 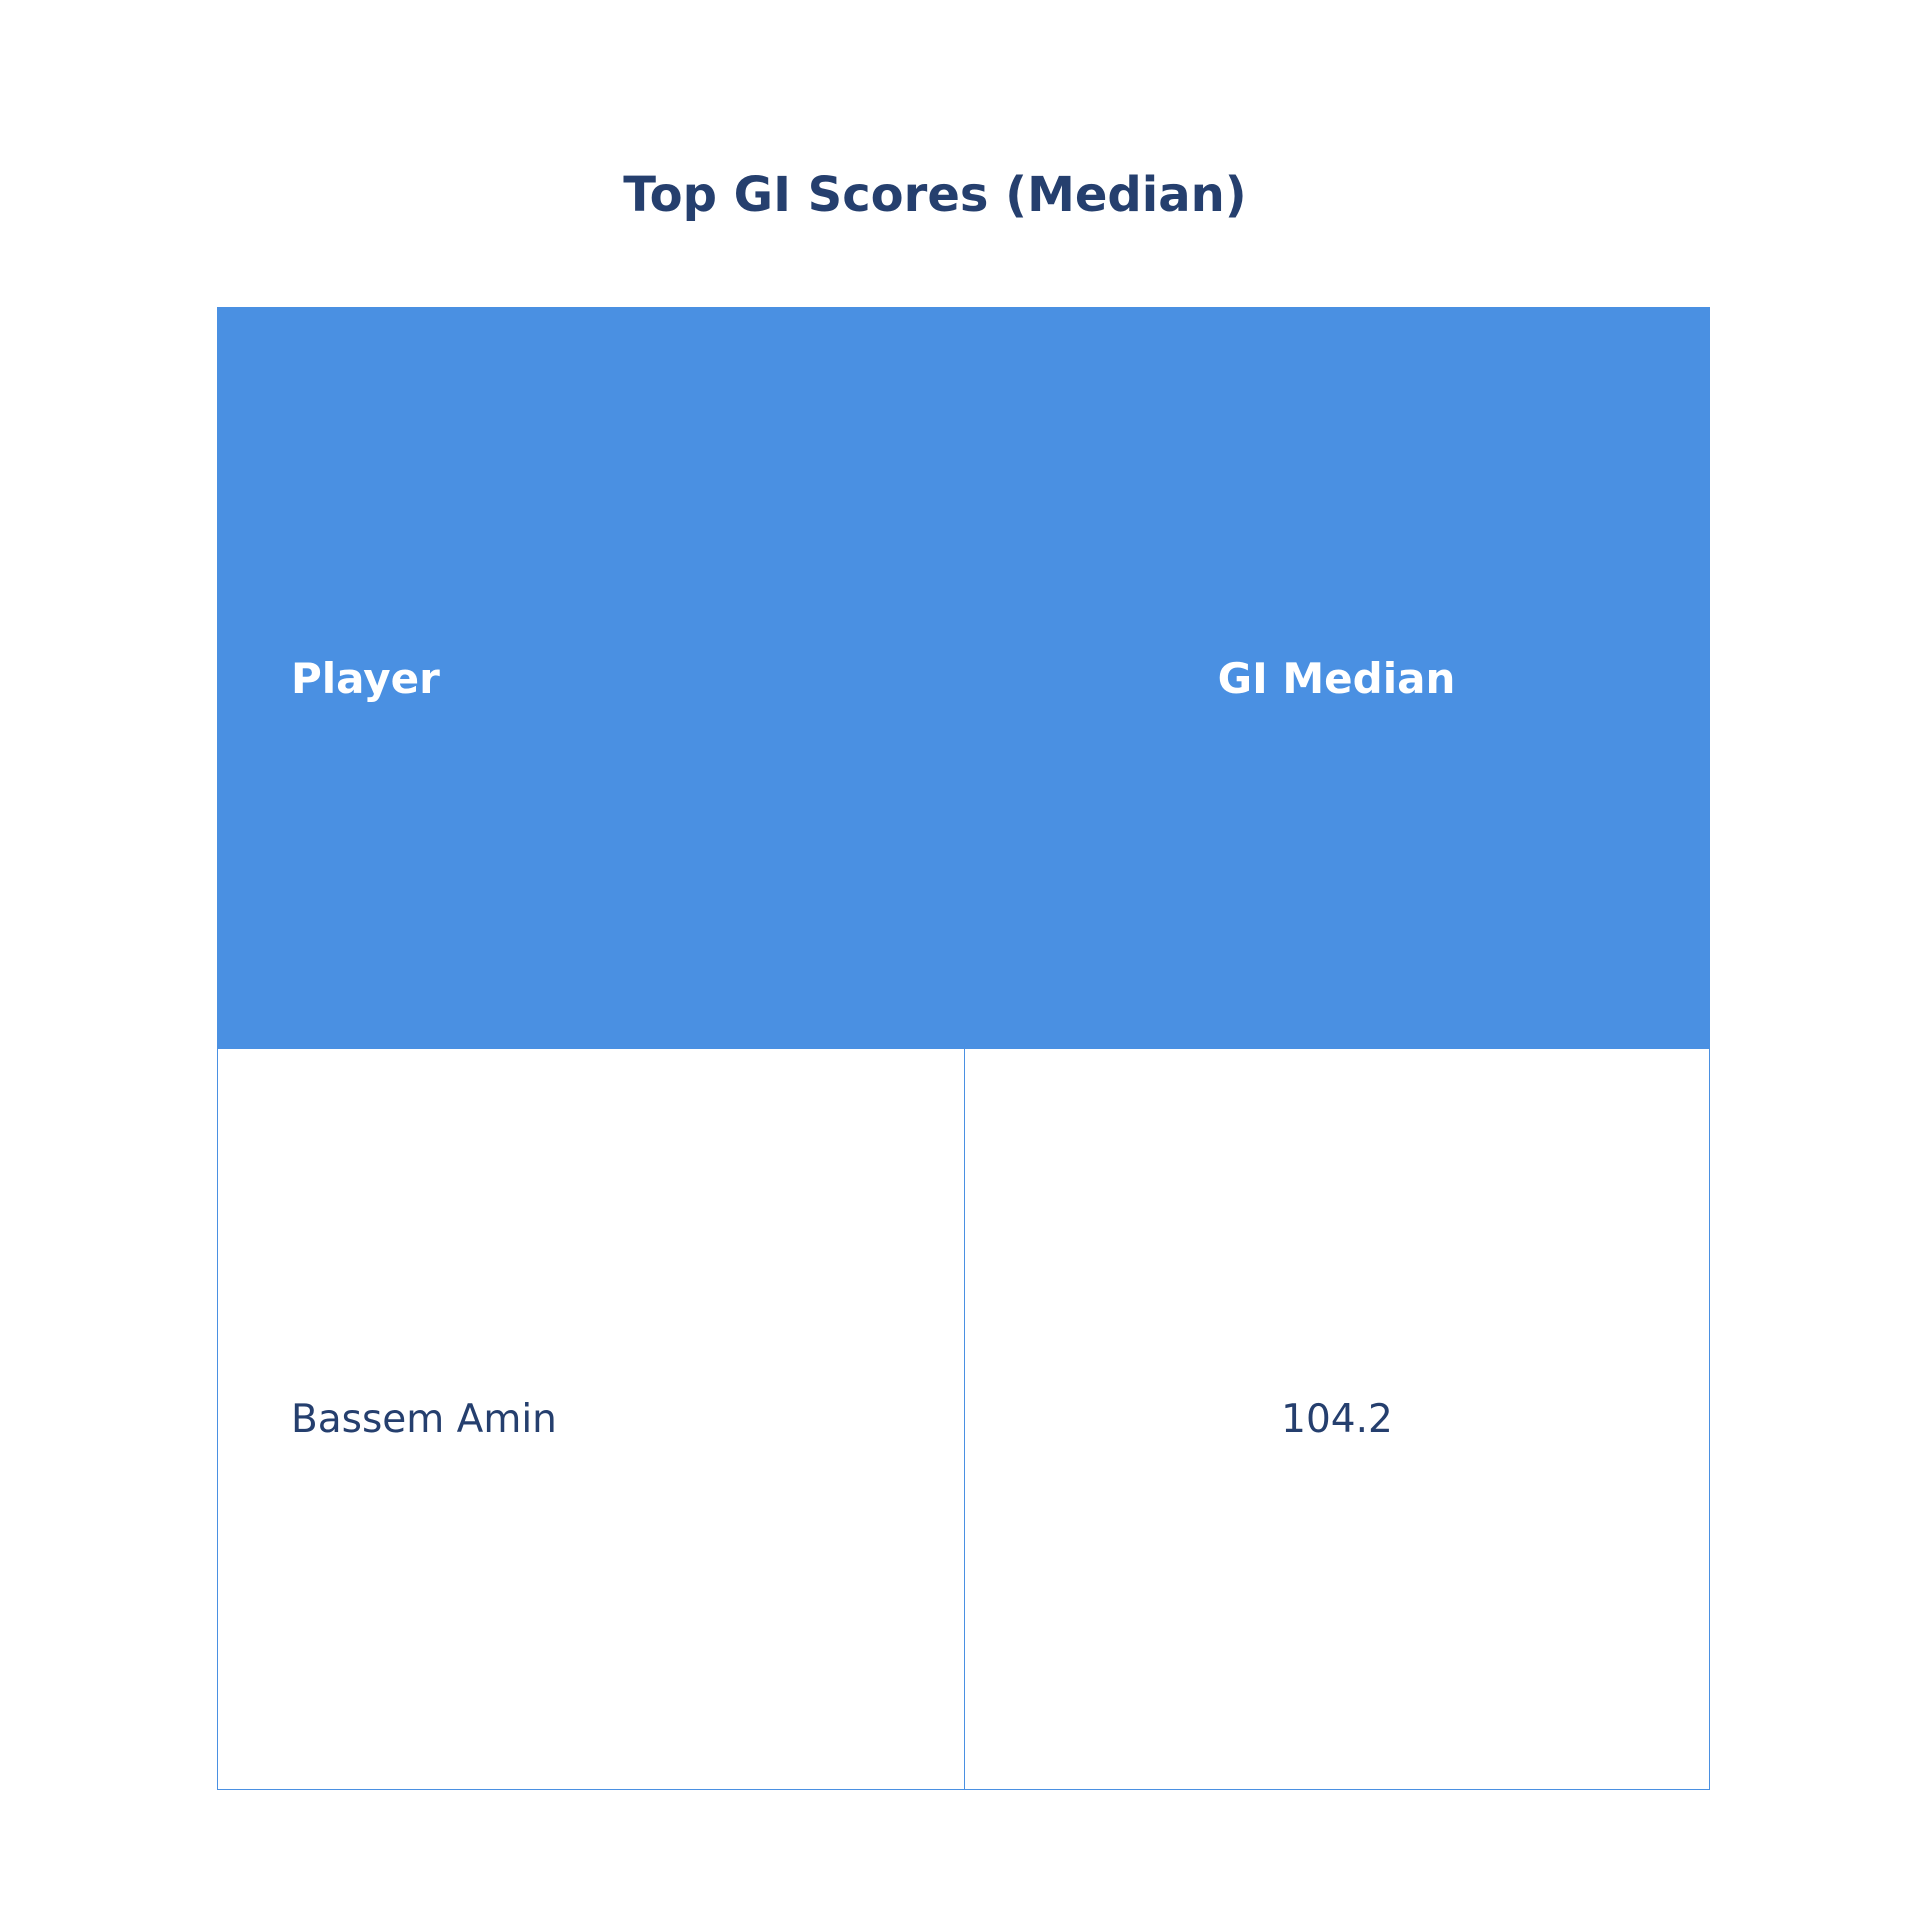 What do you see at coordinates (424, 1419) in the screenshot?
I see `cell-player-name: Bassem Amin` at bounding box center [424, 1419].